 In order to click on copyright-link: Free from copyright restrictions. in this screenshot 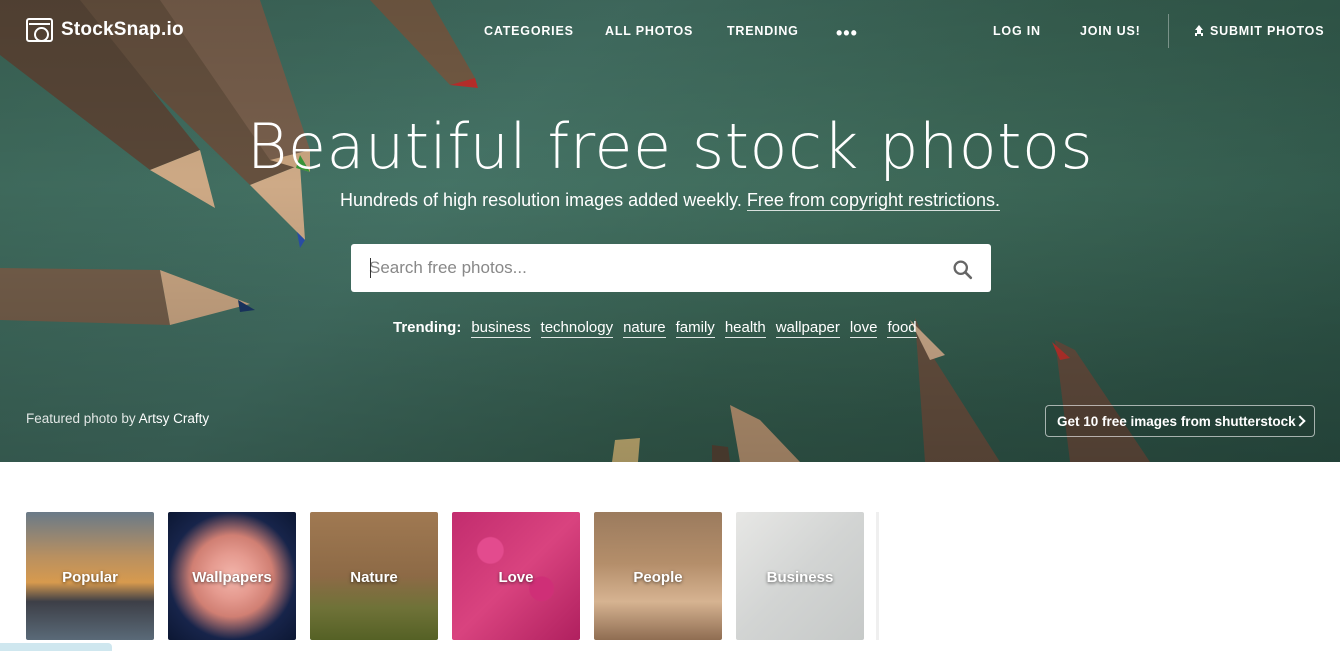, I will do `click(873, 200)`.